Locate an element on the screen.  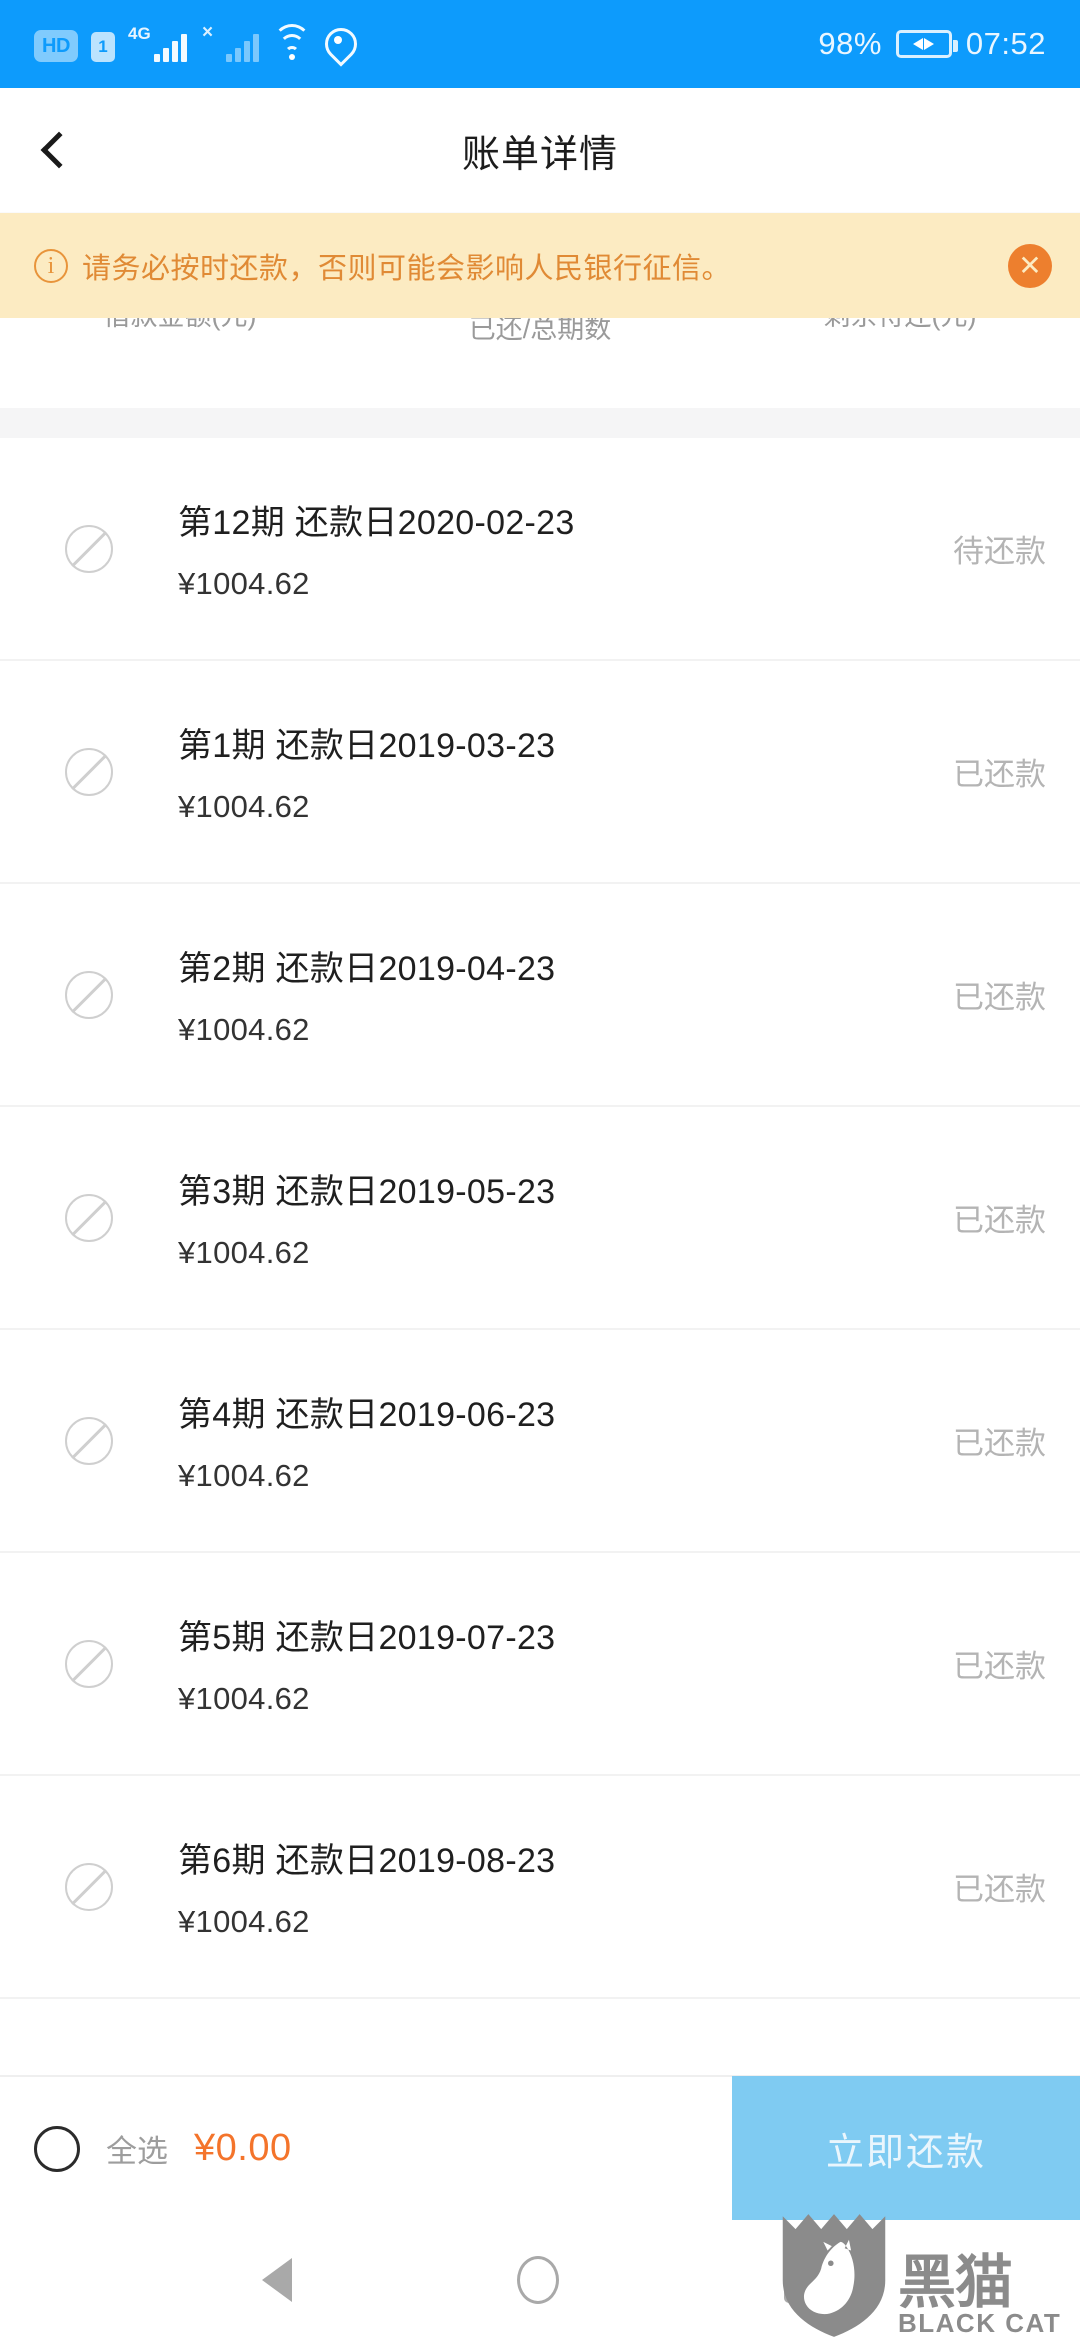
status-bar-right-icons: 98% 07:52 is located at coordinates (932, 44).